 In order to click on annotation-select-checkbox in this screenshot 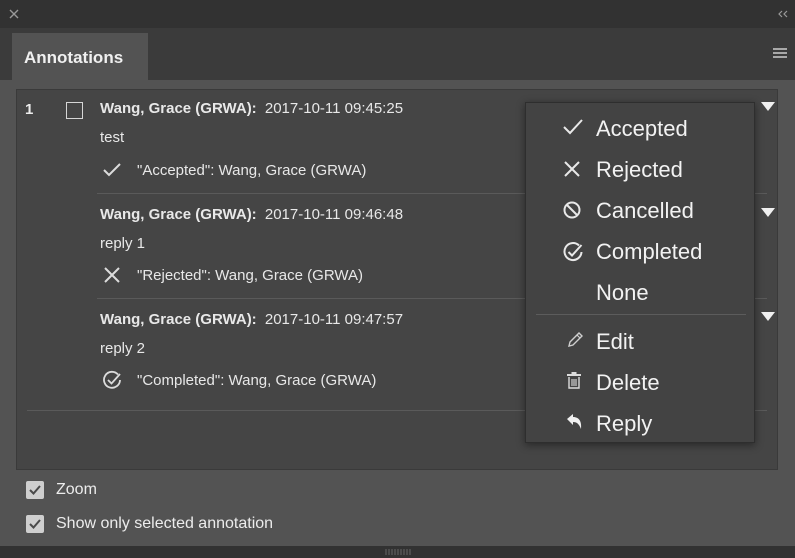, I will do `click(74, 110)`.